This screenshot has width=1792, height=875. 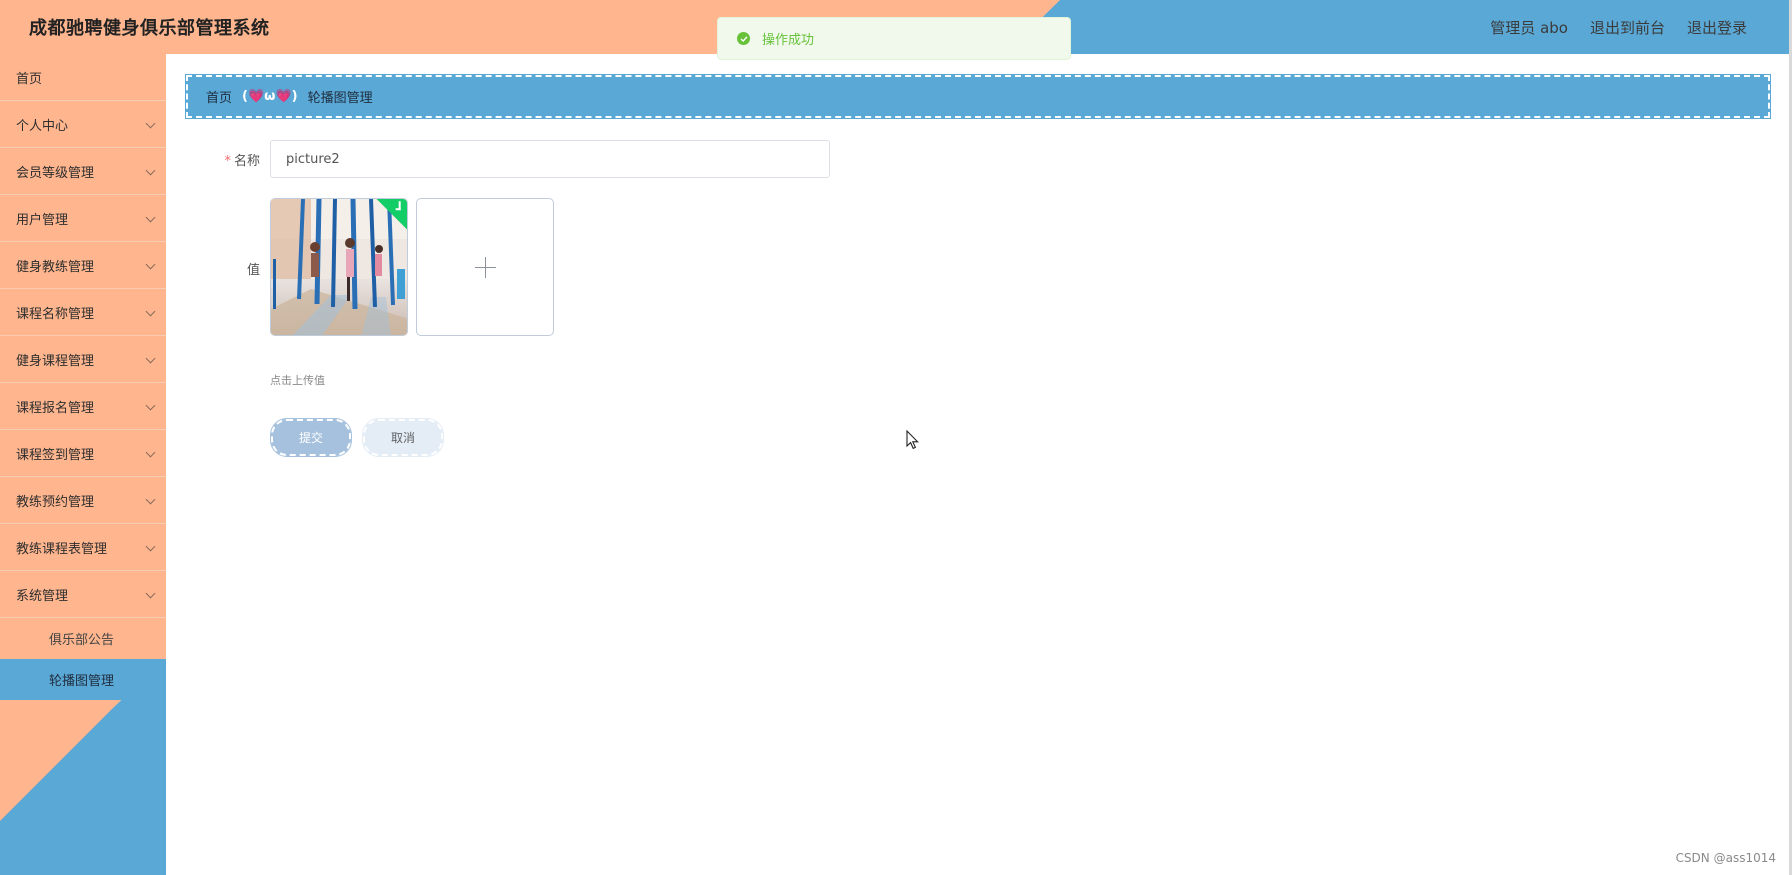 I want to click on sidebar-item-coach-booking: 教练预约管理, so click(x=83, y=500).